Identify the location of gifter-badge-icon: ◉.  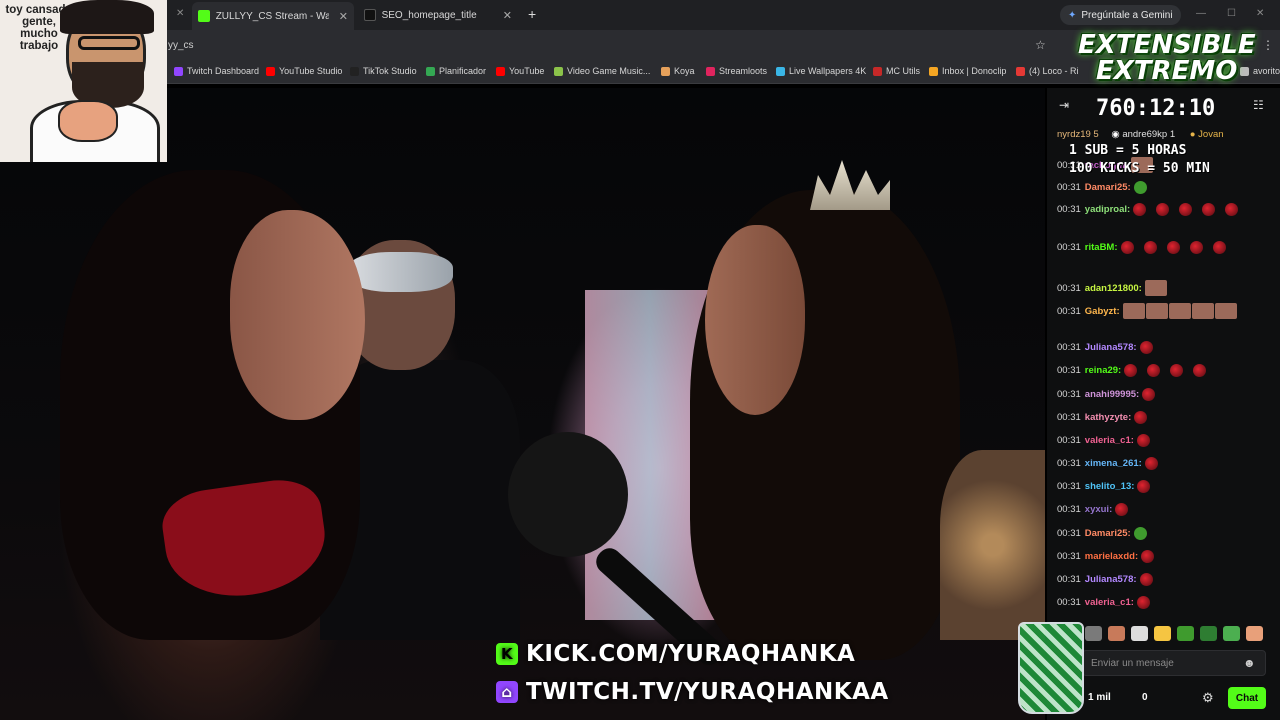
(1115, 134).